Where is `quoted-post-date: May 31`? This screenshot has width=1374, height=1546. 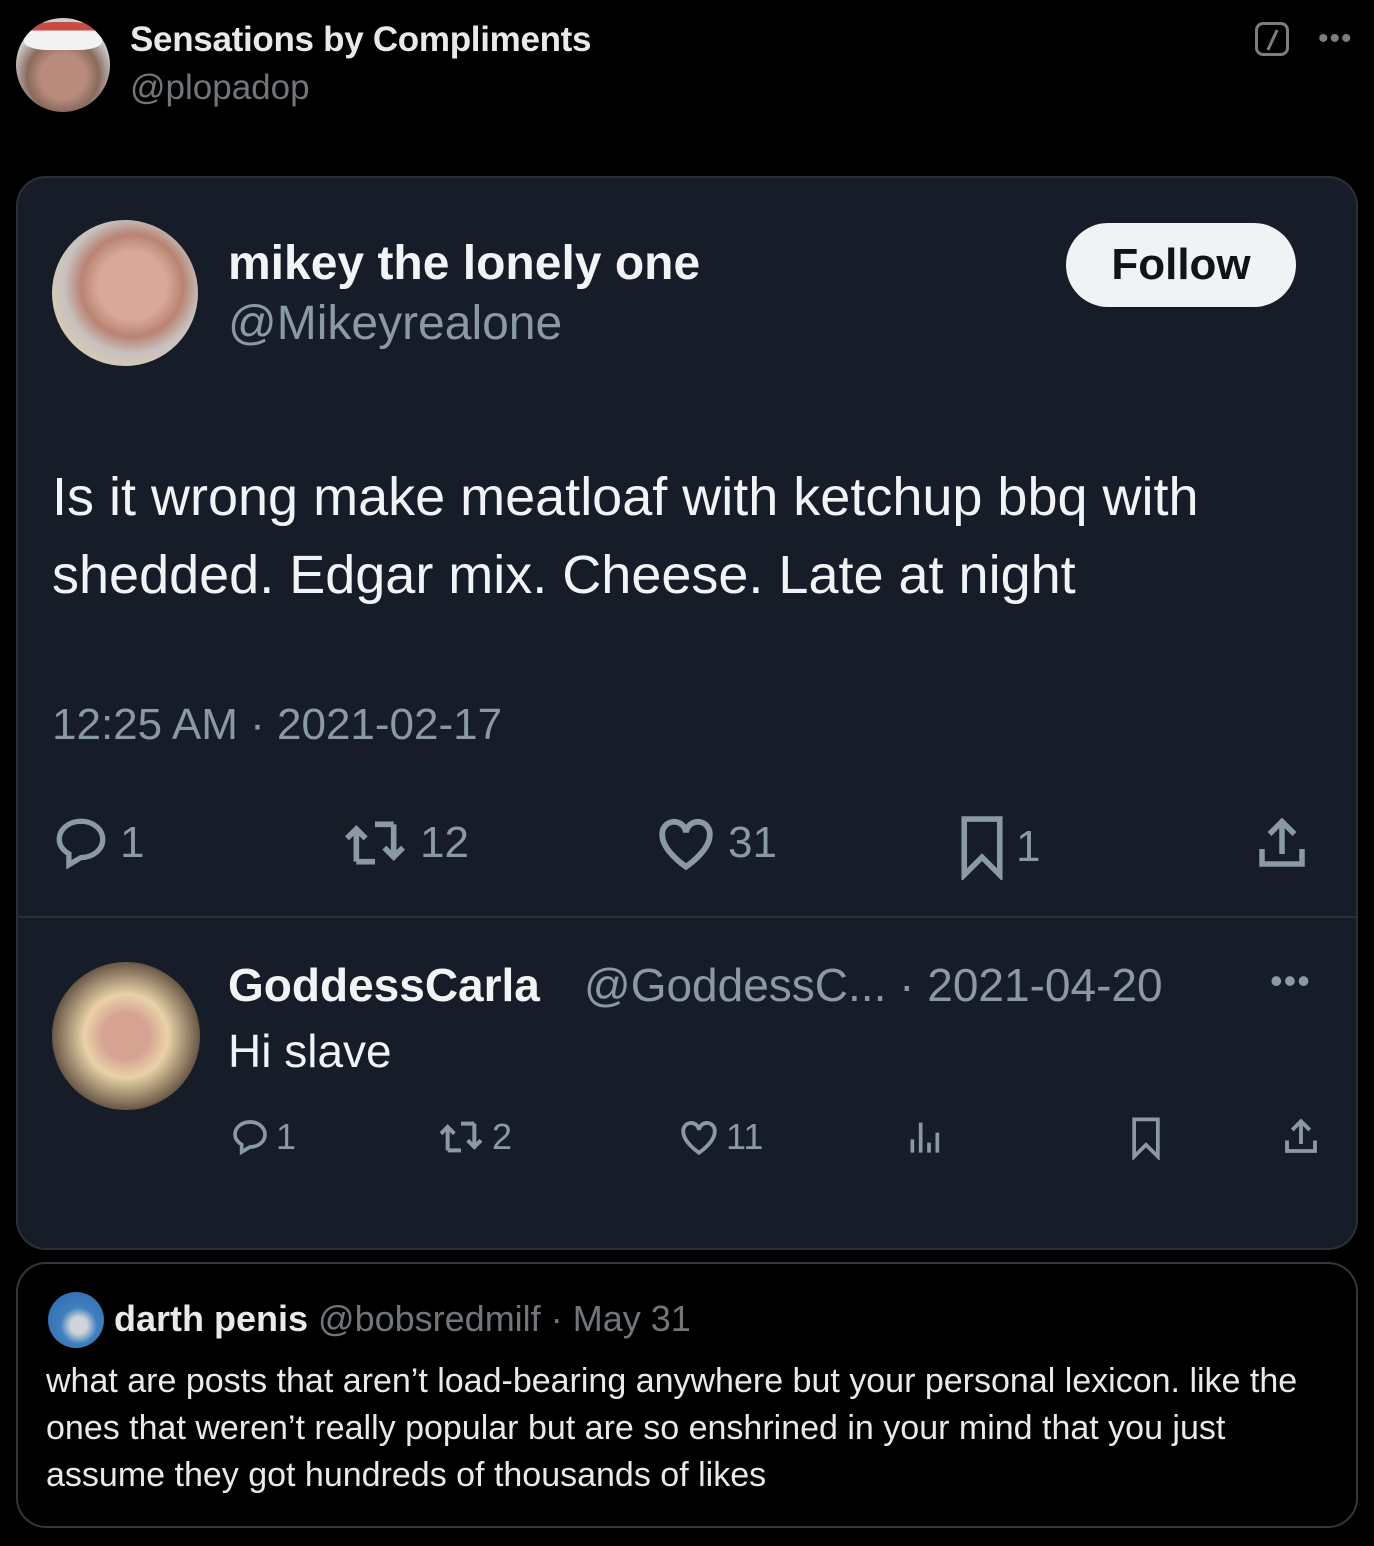
quoted-post-date: May 31 is located at coordinates (632, 1318).